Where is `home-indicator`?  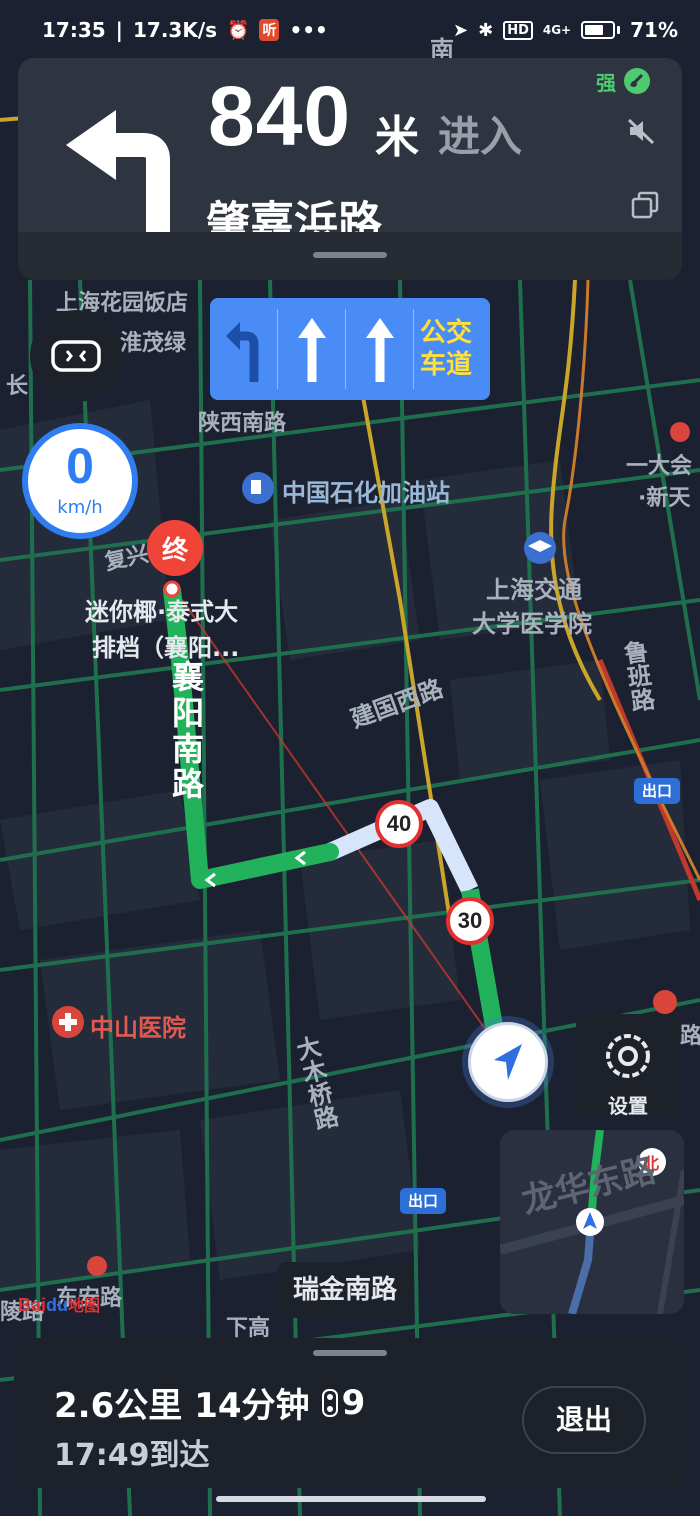
home-indicator is located at coordinates (351, 1499).